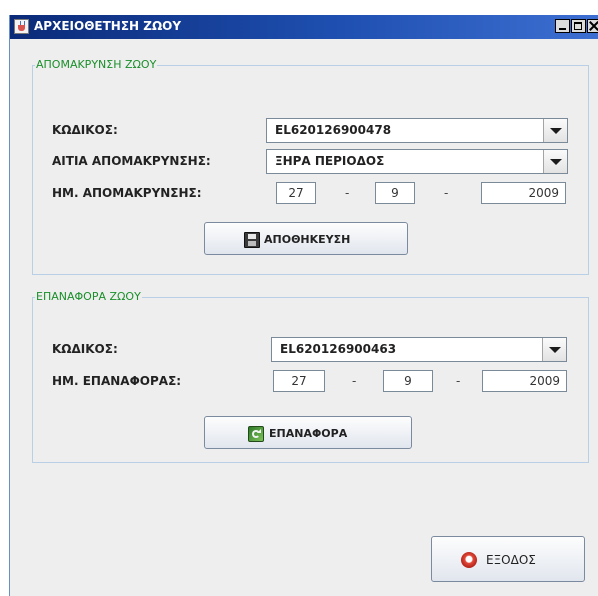 The image size is (598, 596). I want to click on restore-button-label: ΕΠΑΝΑΦΟΡΑ, so click(308, 433).